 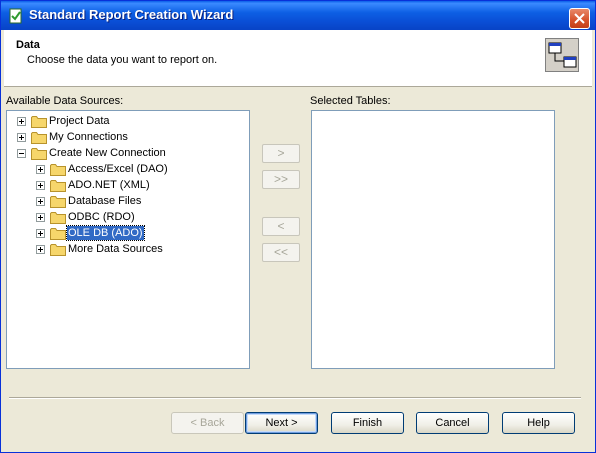 I want to click on finish-button: Finish, so click(x=367, y=423).